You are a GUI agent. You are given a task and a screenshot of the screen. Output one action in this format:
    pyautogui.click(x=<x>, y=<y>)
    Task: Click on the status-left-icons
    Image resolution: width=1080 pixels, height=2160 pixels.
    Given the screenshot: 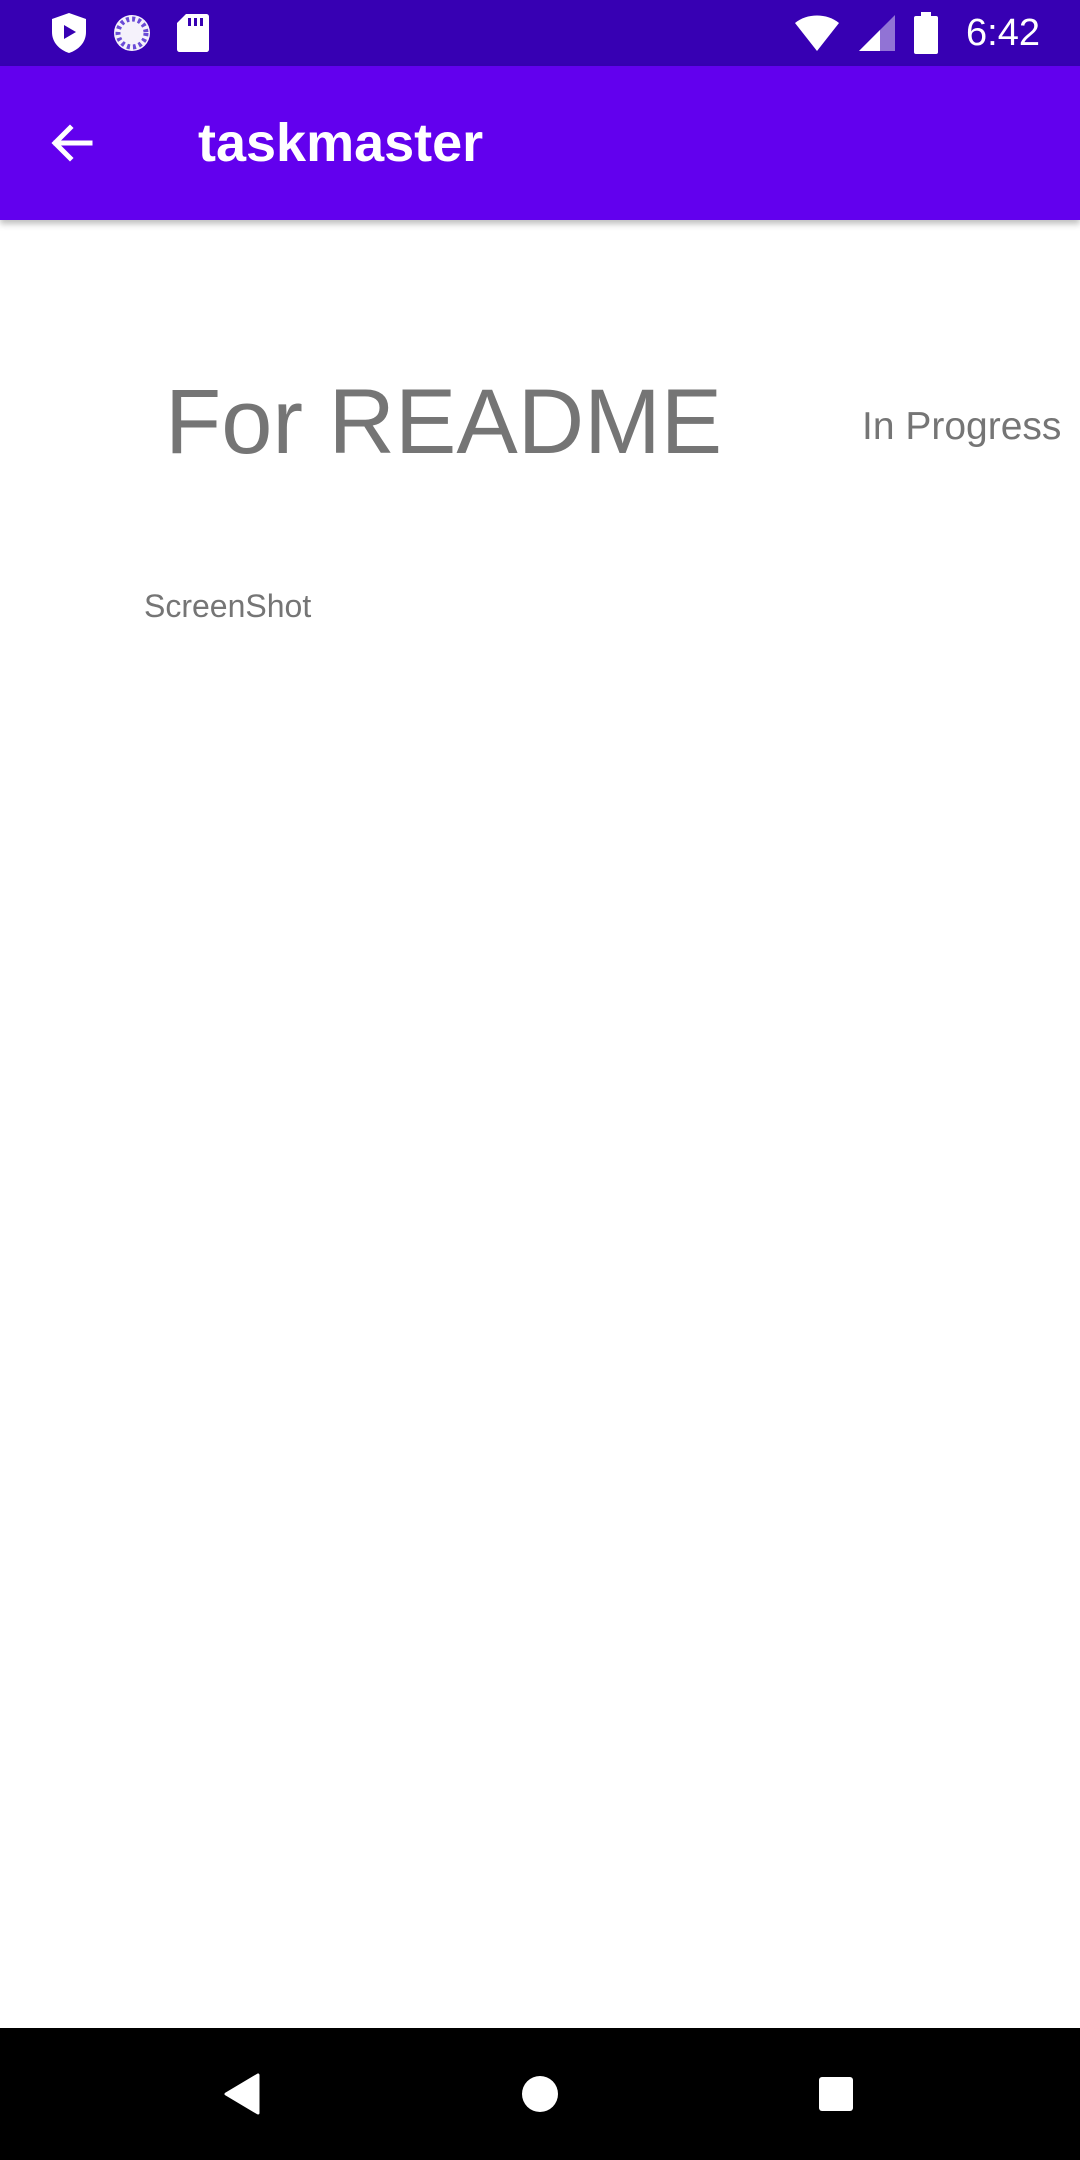 What is the action you would take?
    pyautogui.click(x=130, y=33)
    